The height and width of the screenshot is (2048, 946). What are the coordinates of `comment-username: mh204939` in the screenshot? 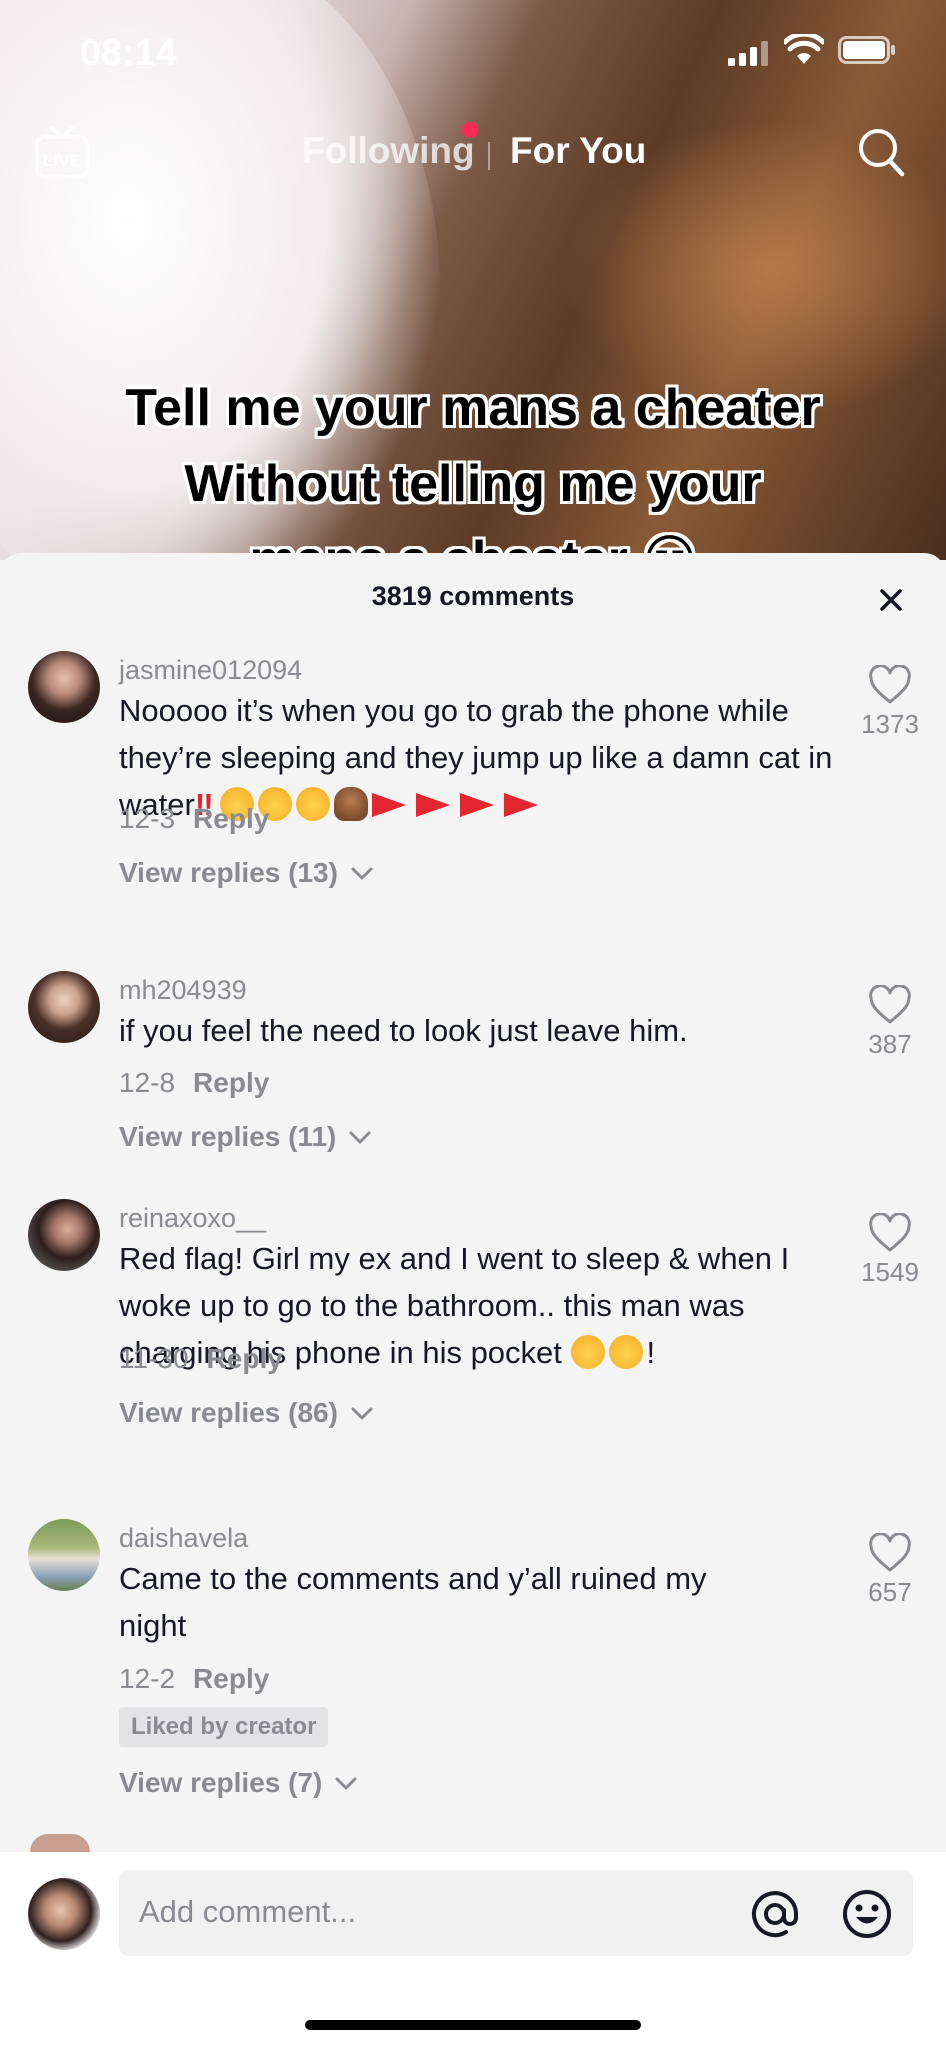 It's located at (183, 990).